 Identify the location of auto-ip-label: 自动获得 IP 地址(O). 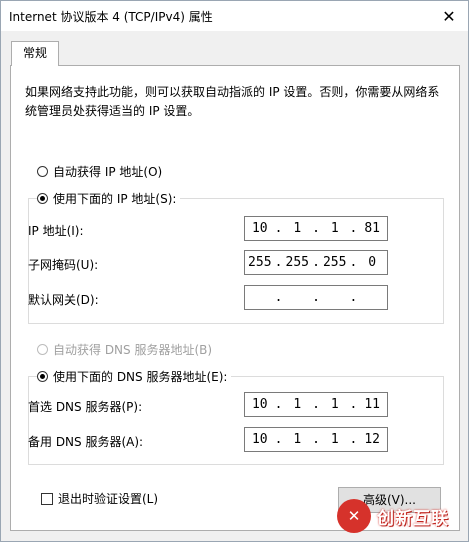
(108, 172).